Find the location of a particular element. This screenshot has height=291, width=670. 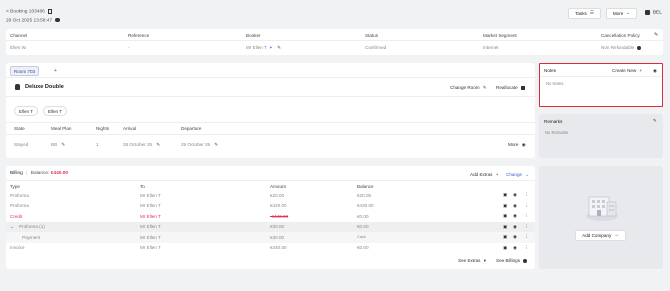

notes-card: Notes Create New + ◉ No Notes is located at coordinates (601, 85).